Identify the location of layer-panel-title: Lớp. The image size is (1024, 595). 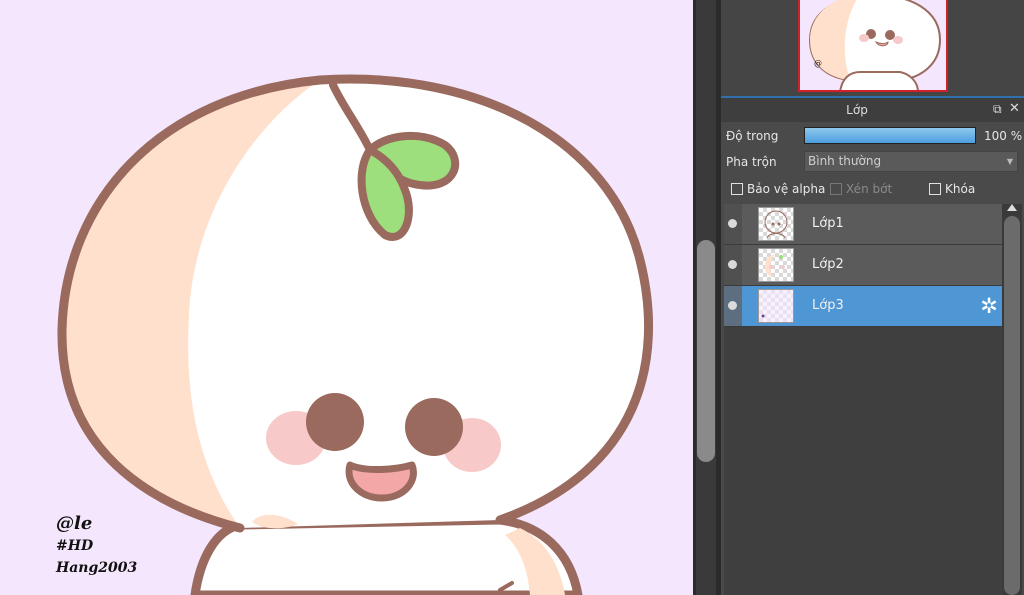
(857, 110).